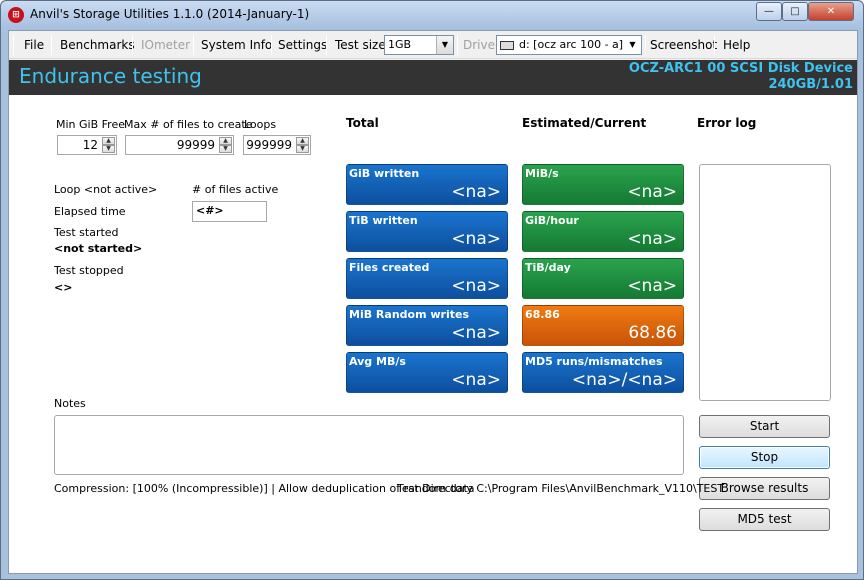 Image resolution: width=864 pixels, height=580 pixels. Describe the element at coordinates (236, 45) in the screenshot. I see `menu-system-info: System Info` at that location.